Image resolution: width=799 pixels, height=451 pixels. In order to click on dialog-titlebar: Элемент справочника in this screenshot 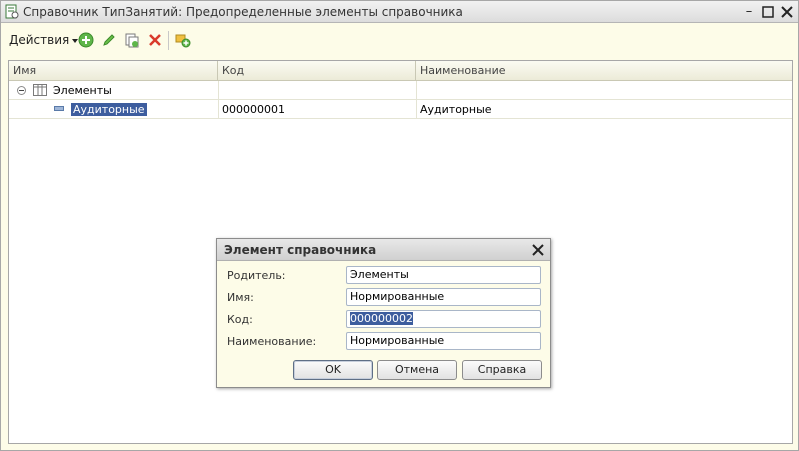, I will do `click(383, 250)`.